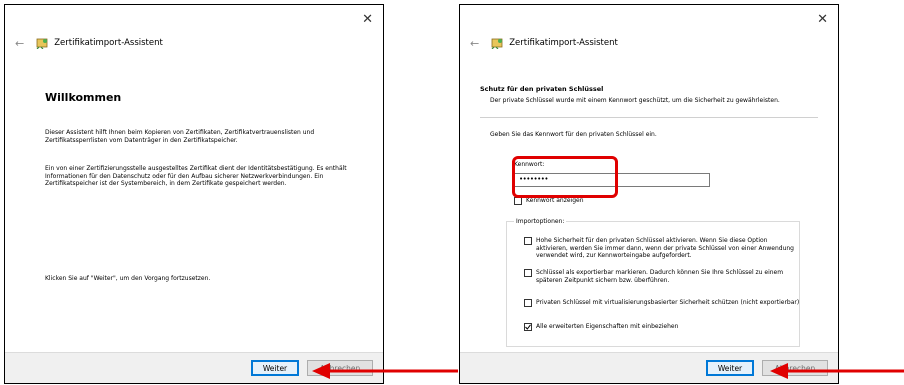 The width and height of the screenshot is (904, 385). I want to click on import-options-label: Importoptionen:, so click(540, 221).